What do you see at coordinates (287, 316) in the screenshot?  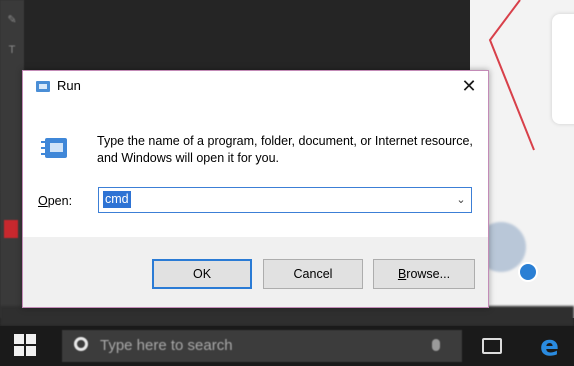 I see `background-strip` at bounding box center [287, 316].